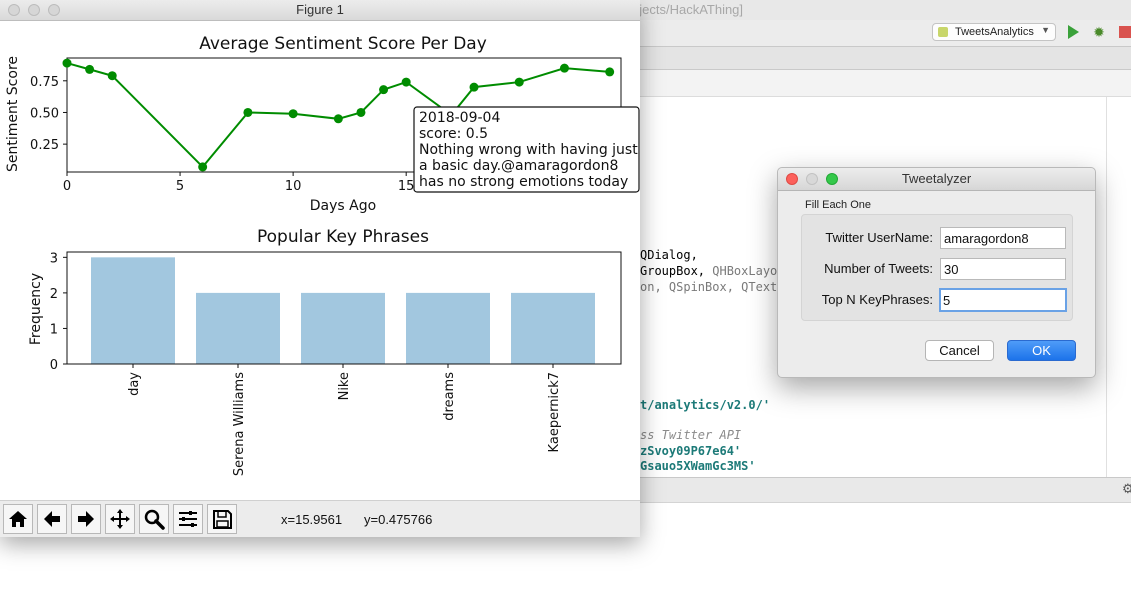  I want to click on line-chart-xtick-label: 10, so click(293, 186).